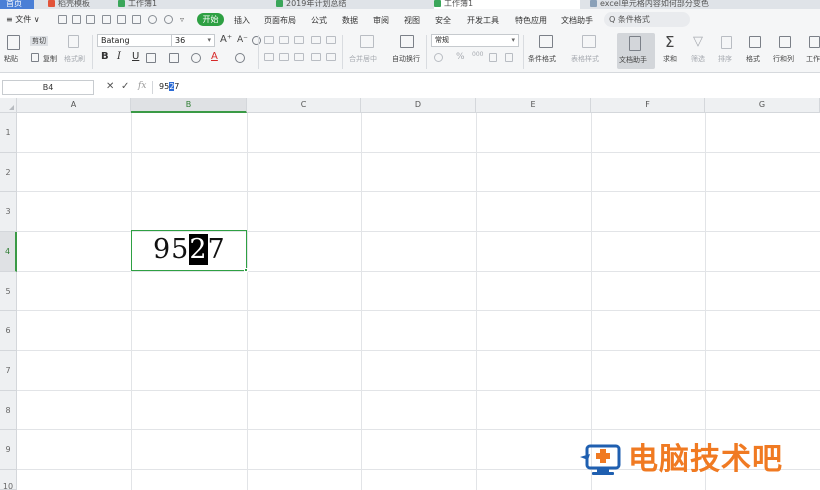 The image size is (820, 490). Describe the element at coordinates (174, 58) in the screenshot. I see `fill-color-icon` at that location.